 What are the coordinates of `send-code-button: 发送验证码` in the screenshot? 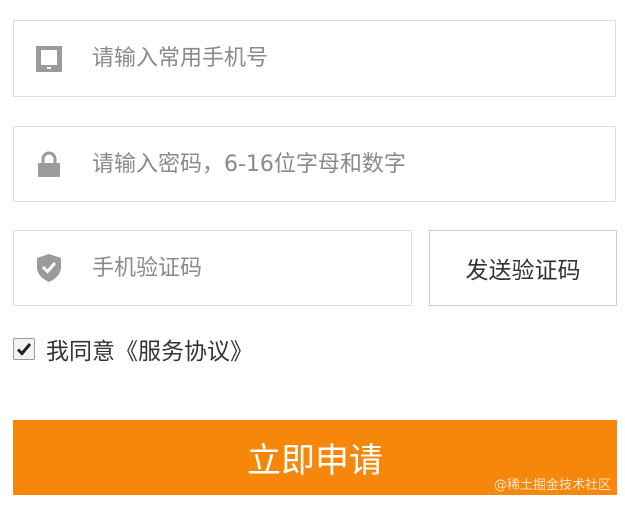 It's located at (523, 268).